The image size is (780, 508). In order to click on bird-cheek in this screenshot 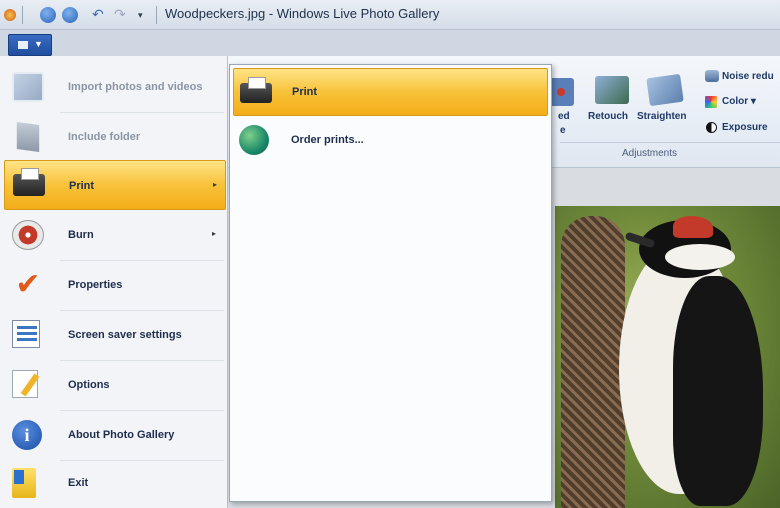, I will do `click(700, 257)`.